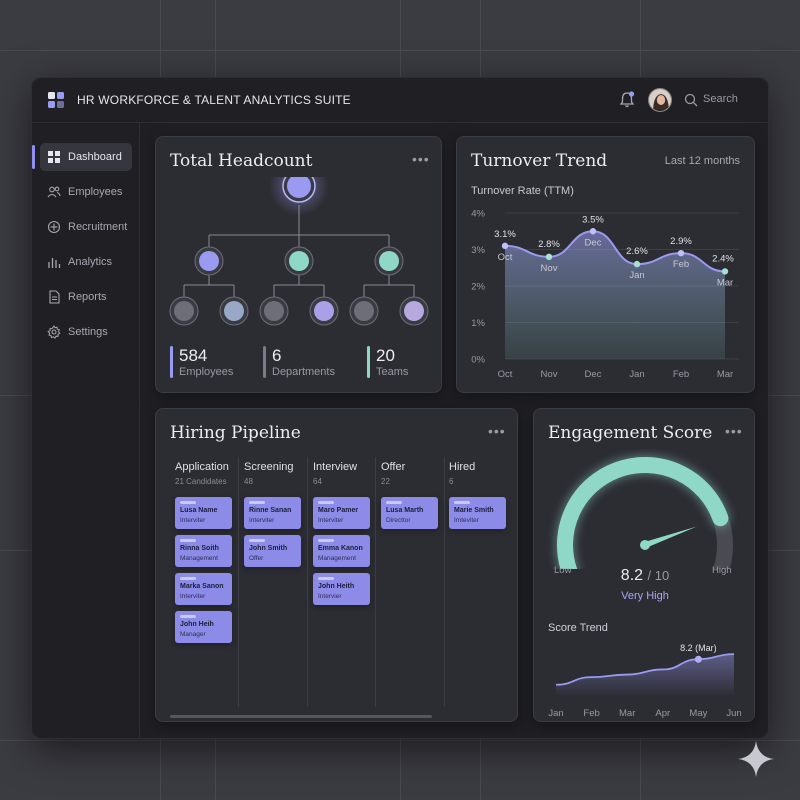 This screenshot has height=800, width=800. I want to click on column-count: 6, so click(451, 481).